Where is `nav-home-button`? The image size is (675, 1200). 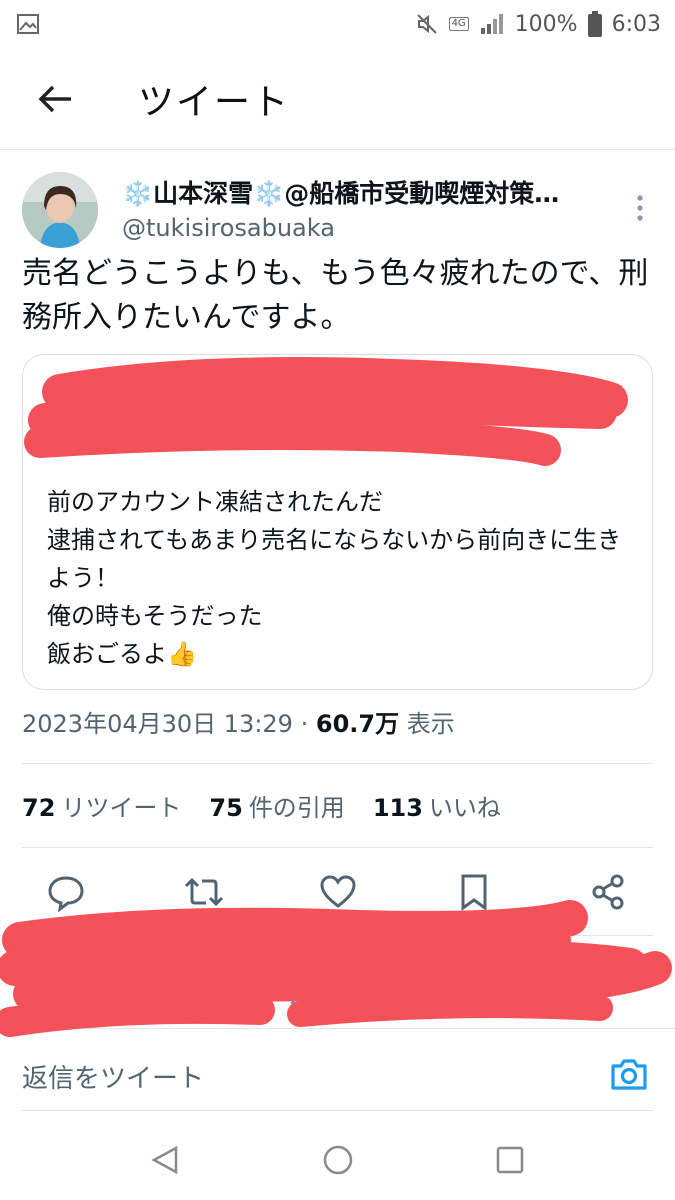
nav-home-button is located at coordinates (338, 1160).